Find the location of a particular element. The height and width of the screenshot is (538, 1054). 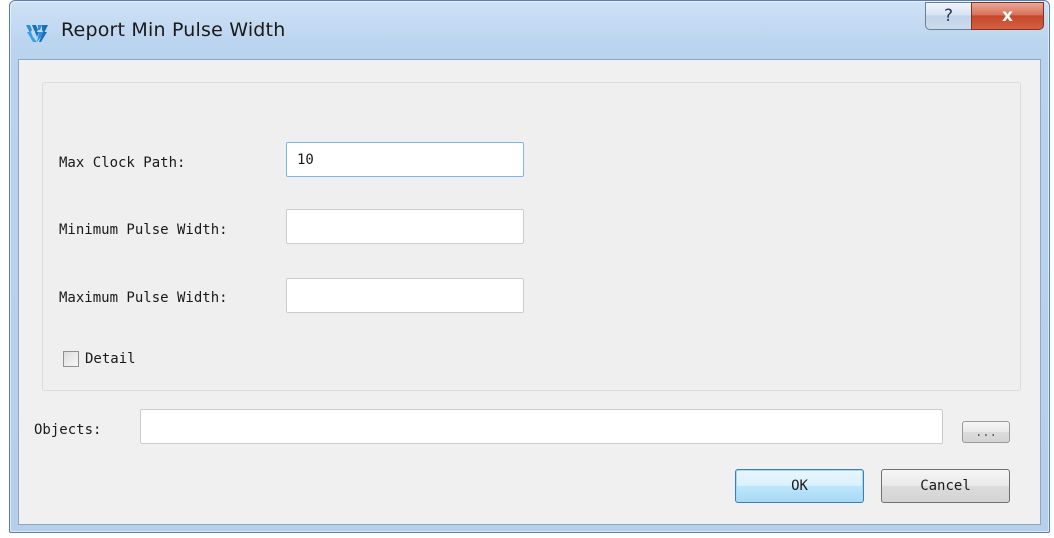

help-icon: ? is located at coordinates (948, 16).